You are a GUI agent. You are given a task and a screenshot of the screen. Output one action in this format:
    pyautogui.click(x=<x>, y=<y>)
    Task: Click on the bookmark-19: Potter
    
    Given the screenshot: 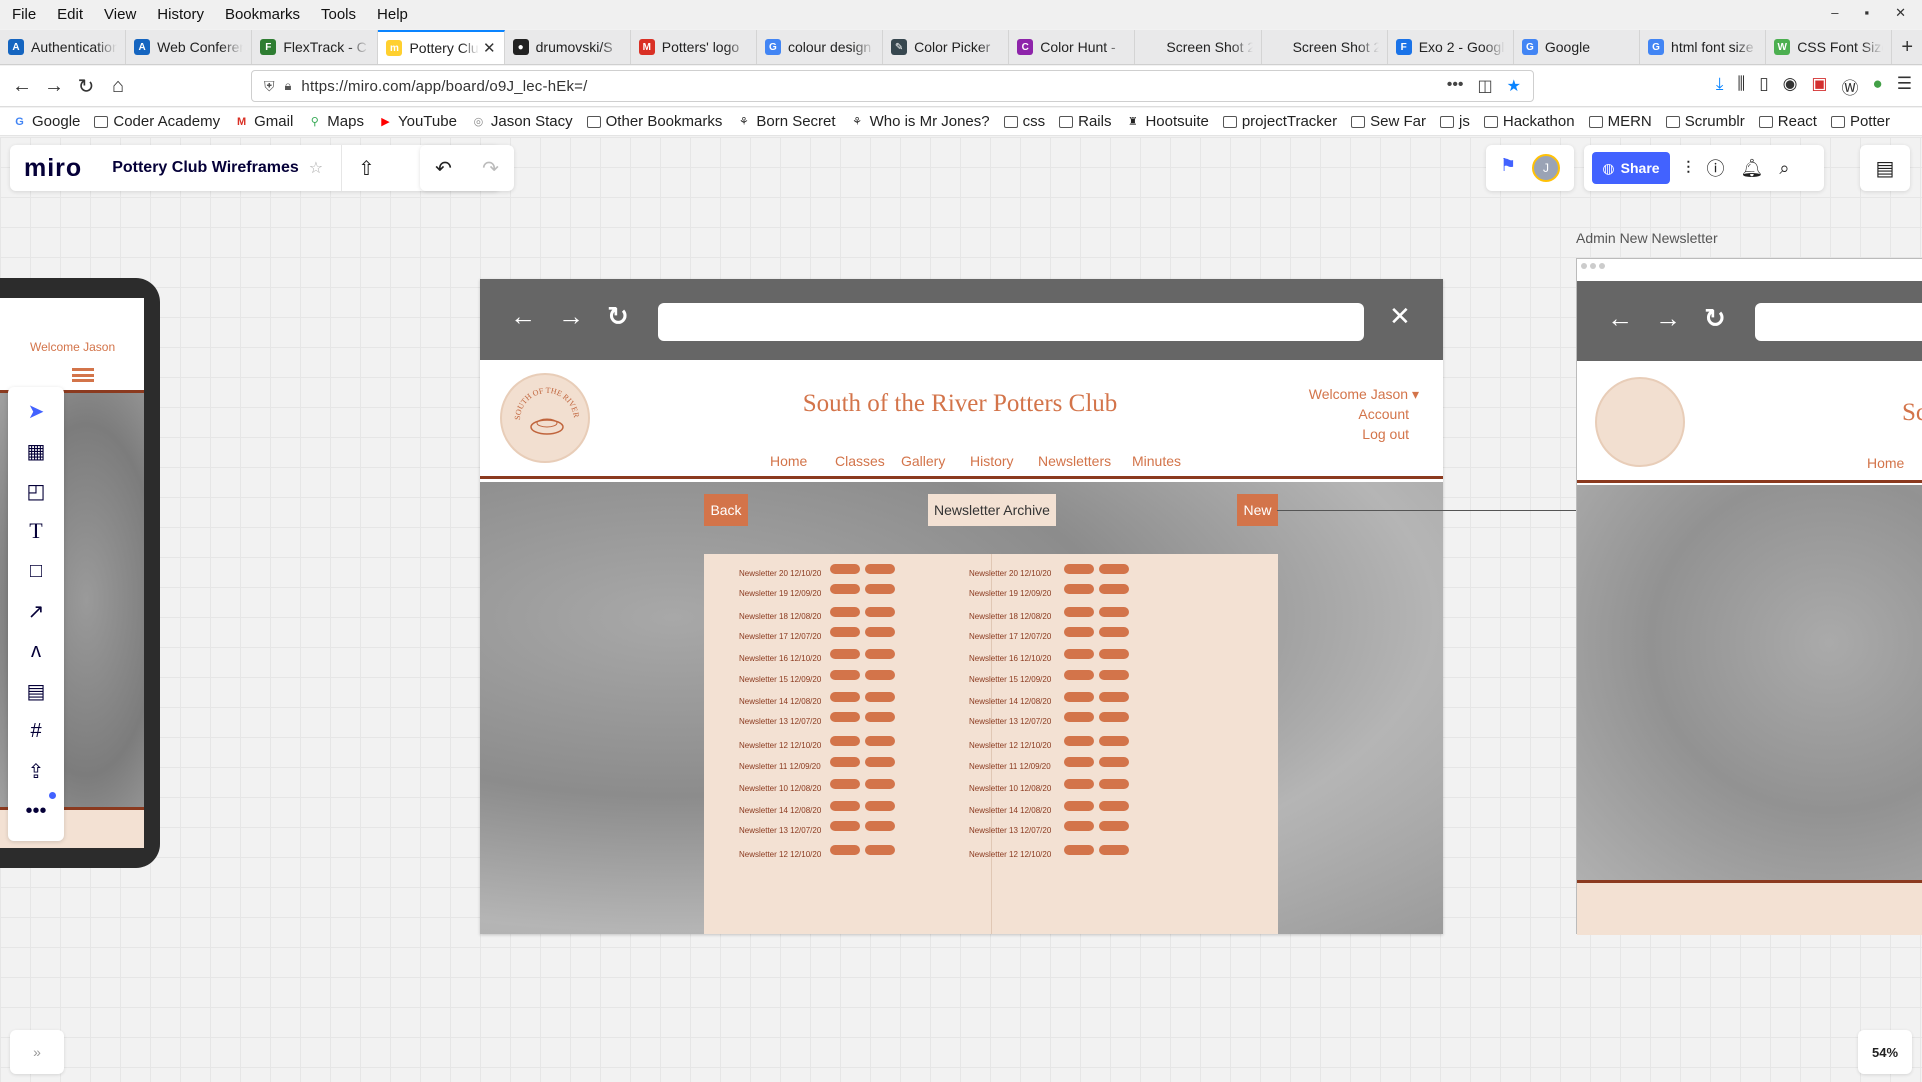 What is the action you would take?
    pyautogui.click(x=1860, y=121)
    